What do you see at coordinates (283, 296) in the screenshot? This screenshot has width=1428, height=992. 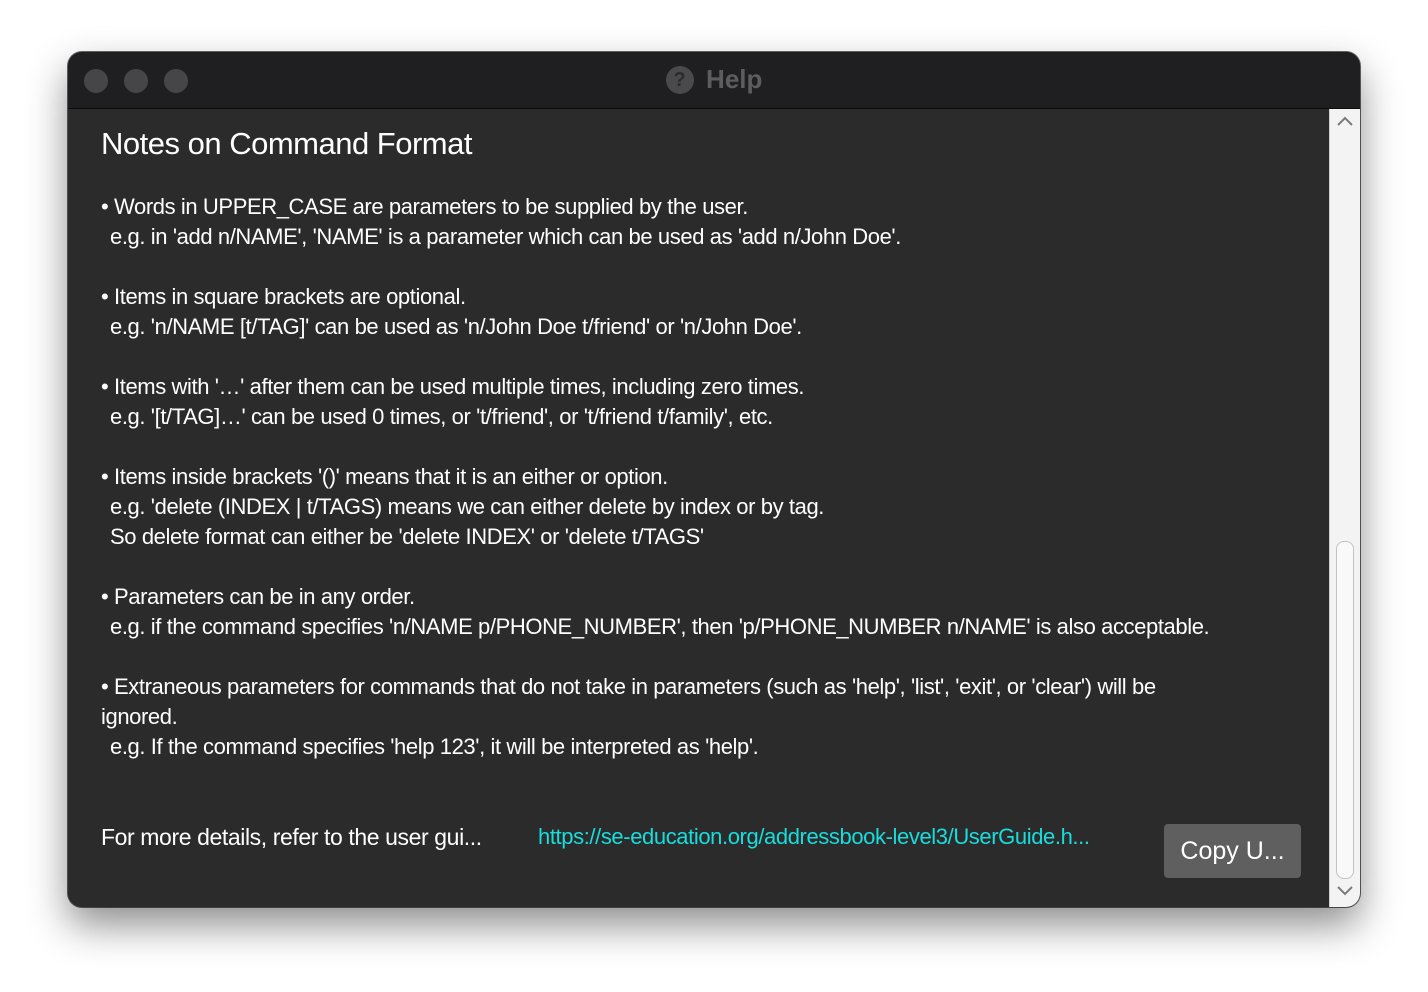 I see `note-line: • Items in square brackets are optional.` at bounding box center [283, 296].